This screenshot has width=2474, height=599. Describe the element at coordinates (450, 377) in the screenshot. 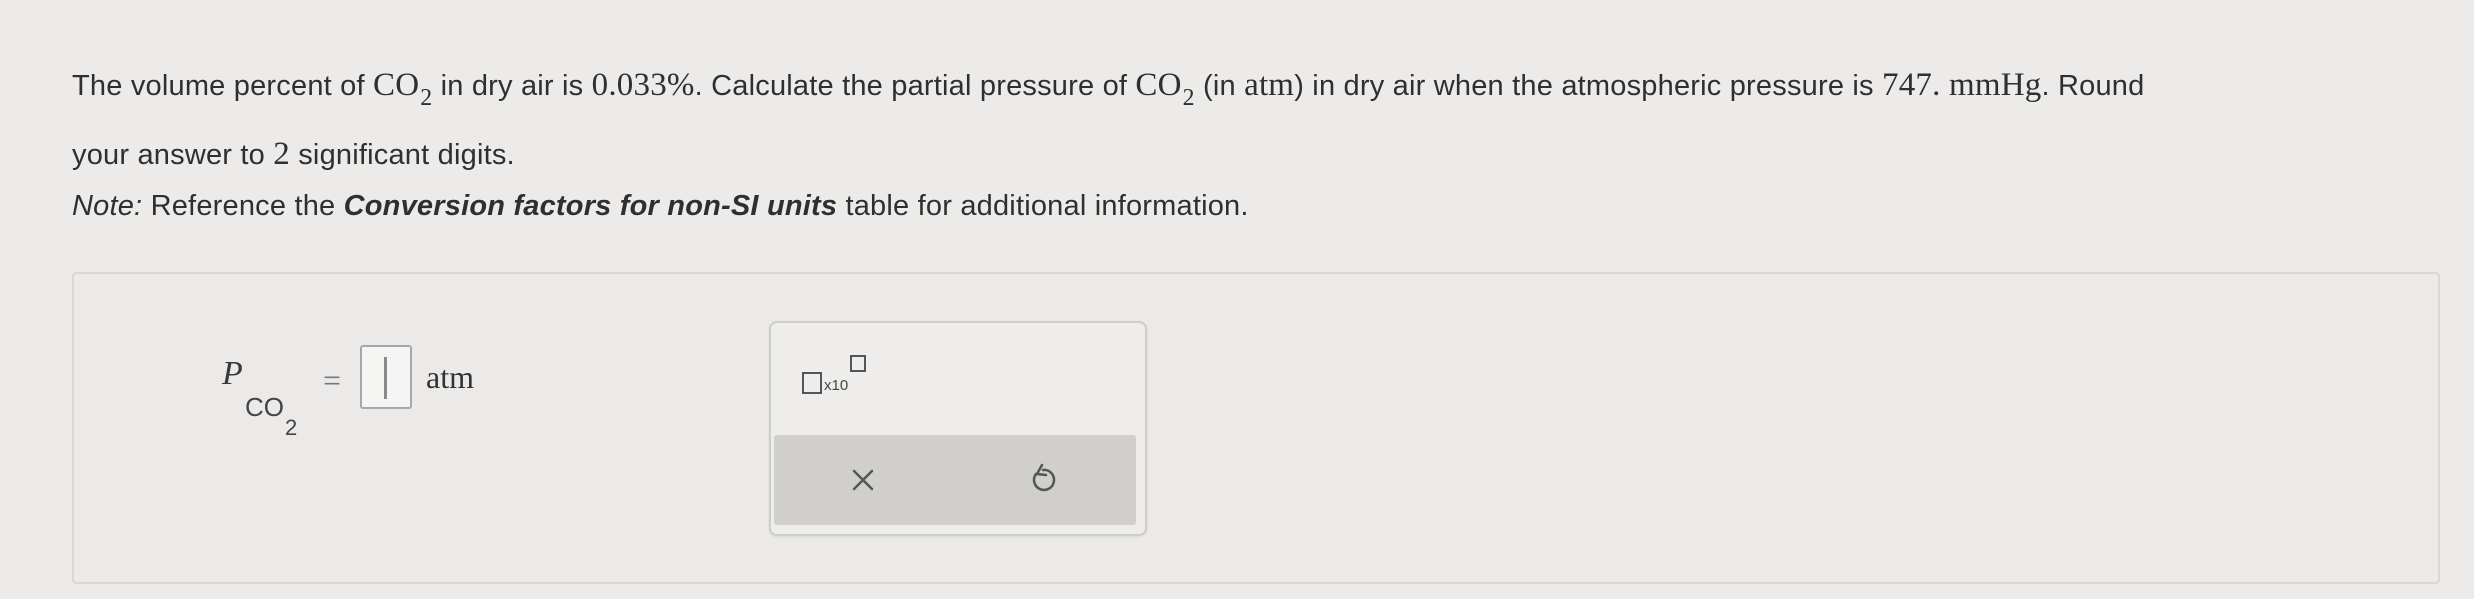

I see `answer-unit: atm` at that location.